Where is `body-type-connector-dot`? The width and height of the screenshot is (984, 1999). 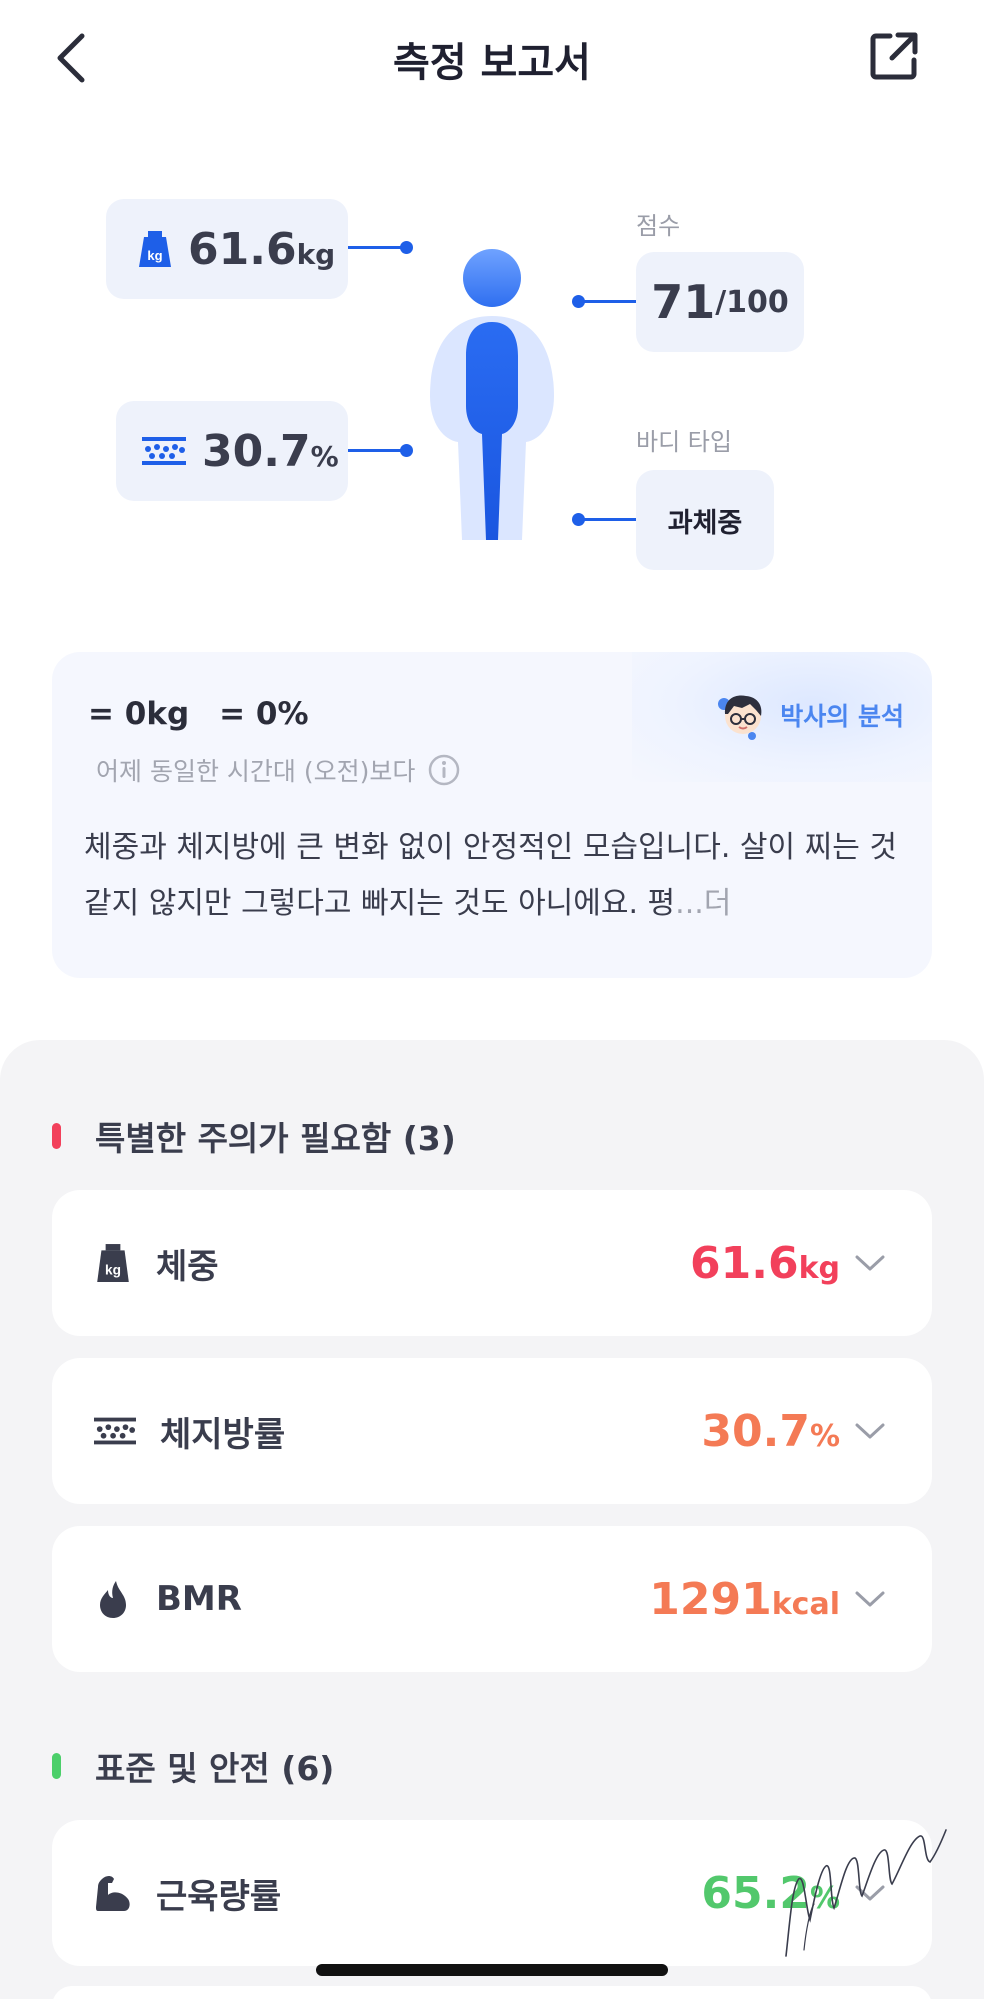
body-type-connector-dot is located at coordinates (578, 519).